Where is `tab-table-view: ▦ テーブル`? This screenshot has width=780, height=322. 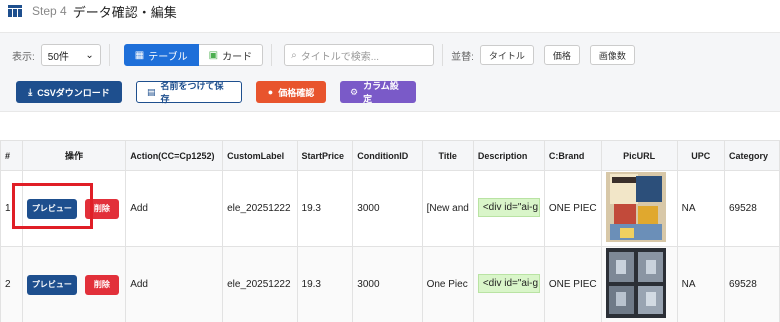
tab-table-view: ▦ テーブル is located at coordinates (161, 55).